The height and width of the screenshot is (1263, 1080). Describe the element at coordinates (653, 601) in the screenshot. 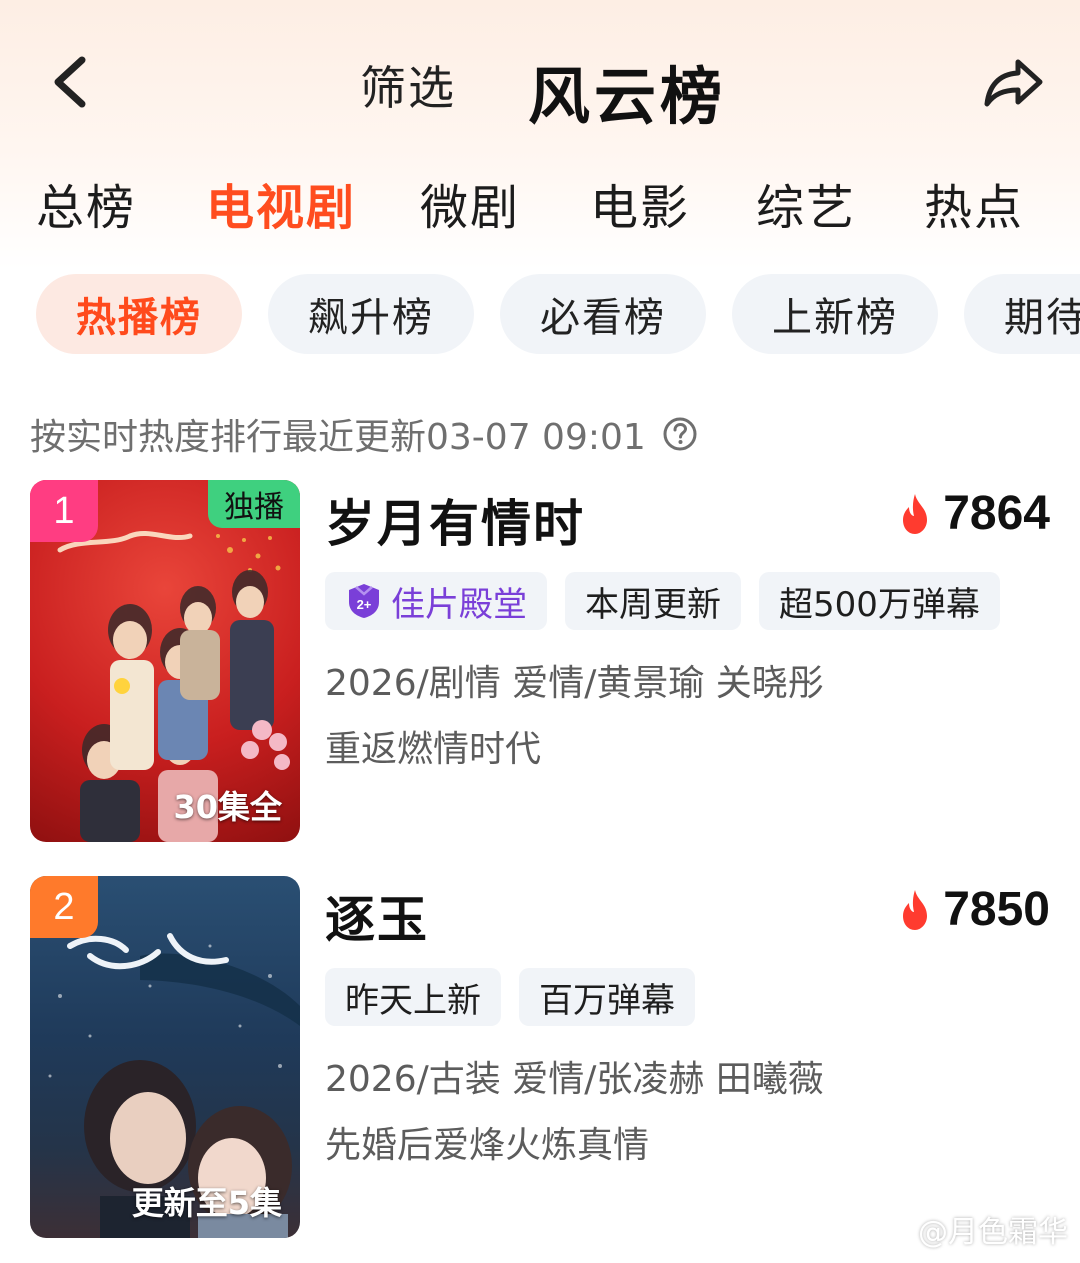

I see `tag-weekly-update: 本周更新` at that location.